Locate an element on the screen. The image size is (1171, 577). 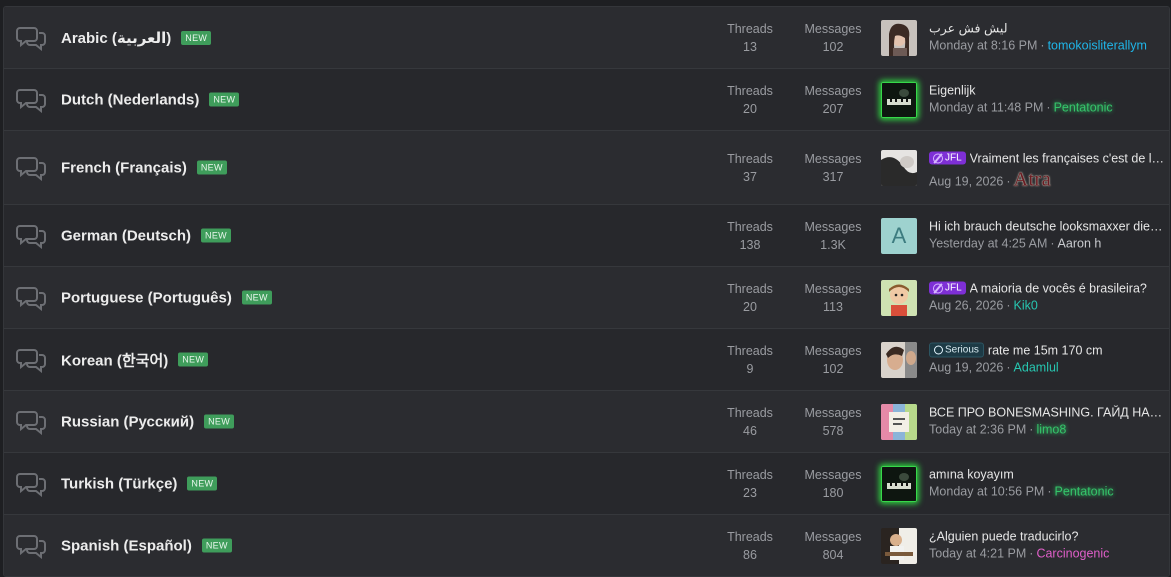
messages-count: 578 is located at coordinates (833, 430).